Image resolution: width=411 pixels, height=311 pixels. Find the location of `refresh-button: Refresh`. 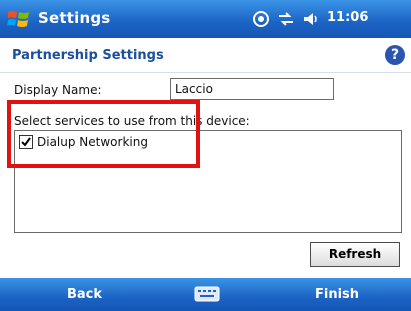

refresh-button: Refresh is located at coordinates (355, 254).